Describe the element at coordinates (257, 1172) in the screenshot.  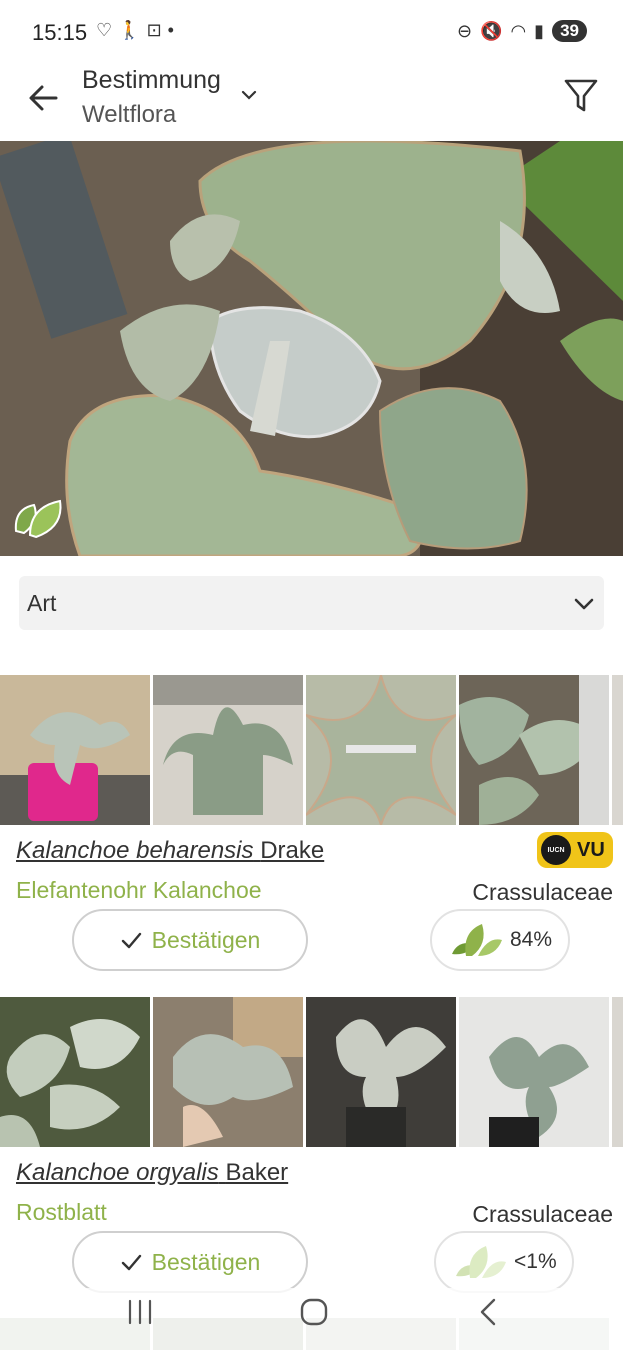
I see `species-author: Baker` at that location.